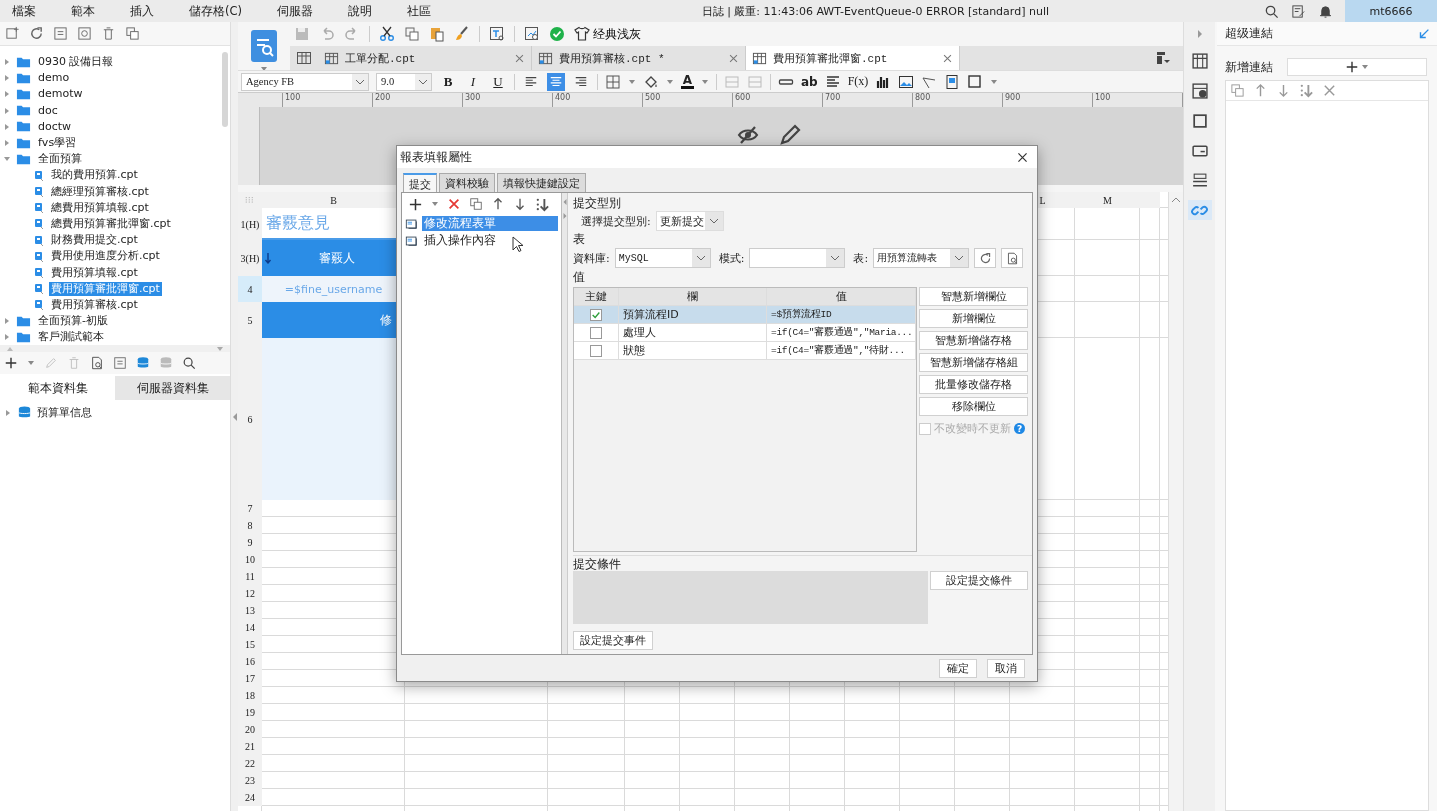  What do you see at coordinates (94, 304) in the screenshot?
I see `file-item: 費用預算審核.cpt` at bounding box center [94, 304].